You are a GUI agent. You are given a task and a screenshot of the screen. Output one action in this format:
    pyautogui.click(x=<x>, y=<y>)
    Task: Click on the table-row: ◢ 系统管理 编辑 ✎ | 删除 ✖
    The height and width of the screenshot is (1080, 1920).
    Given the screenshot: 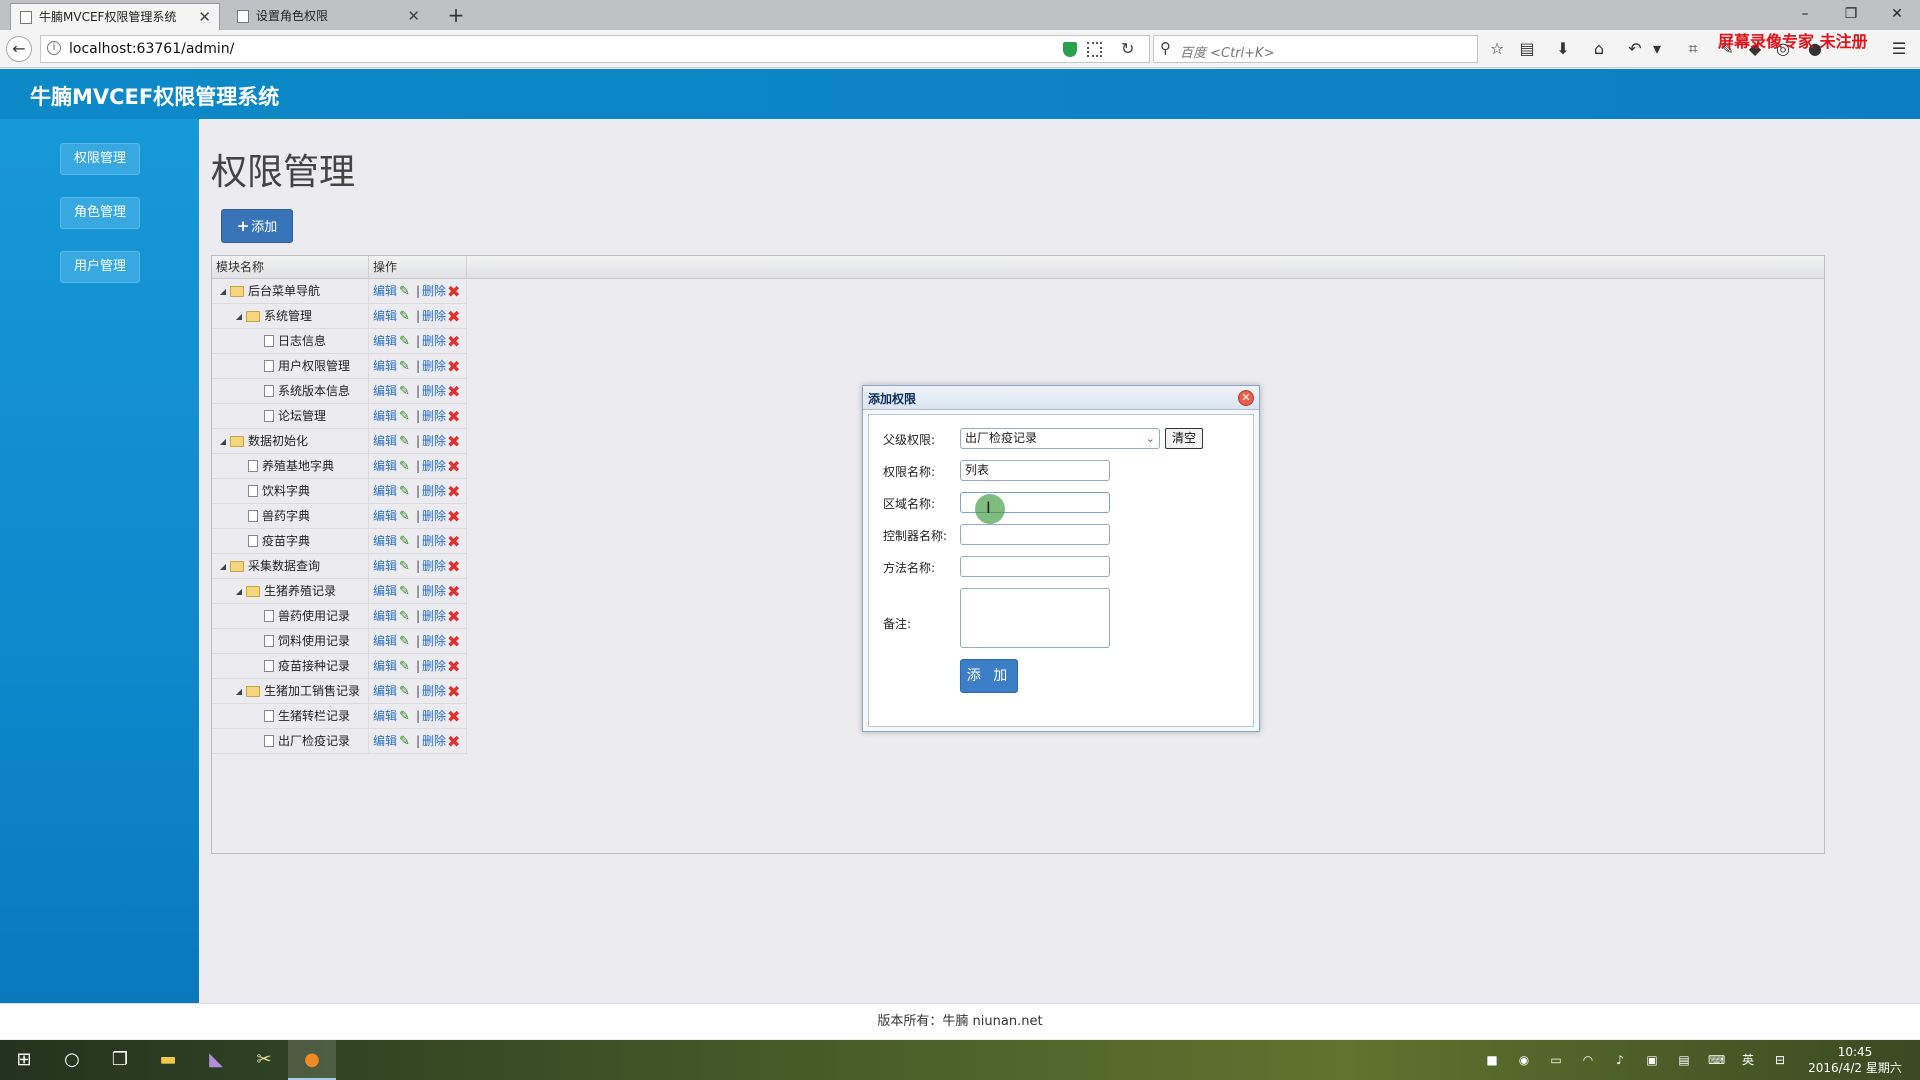 What is the action you would take?
    pyautogui.click(x=339, y=316)
    